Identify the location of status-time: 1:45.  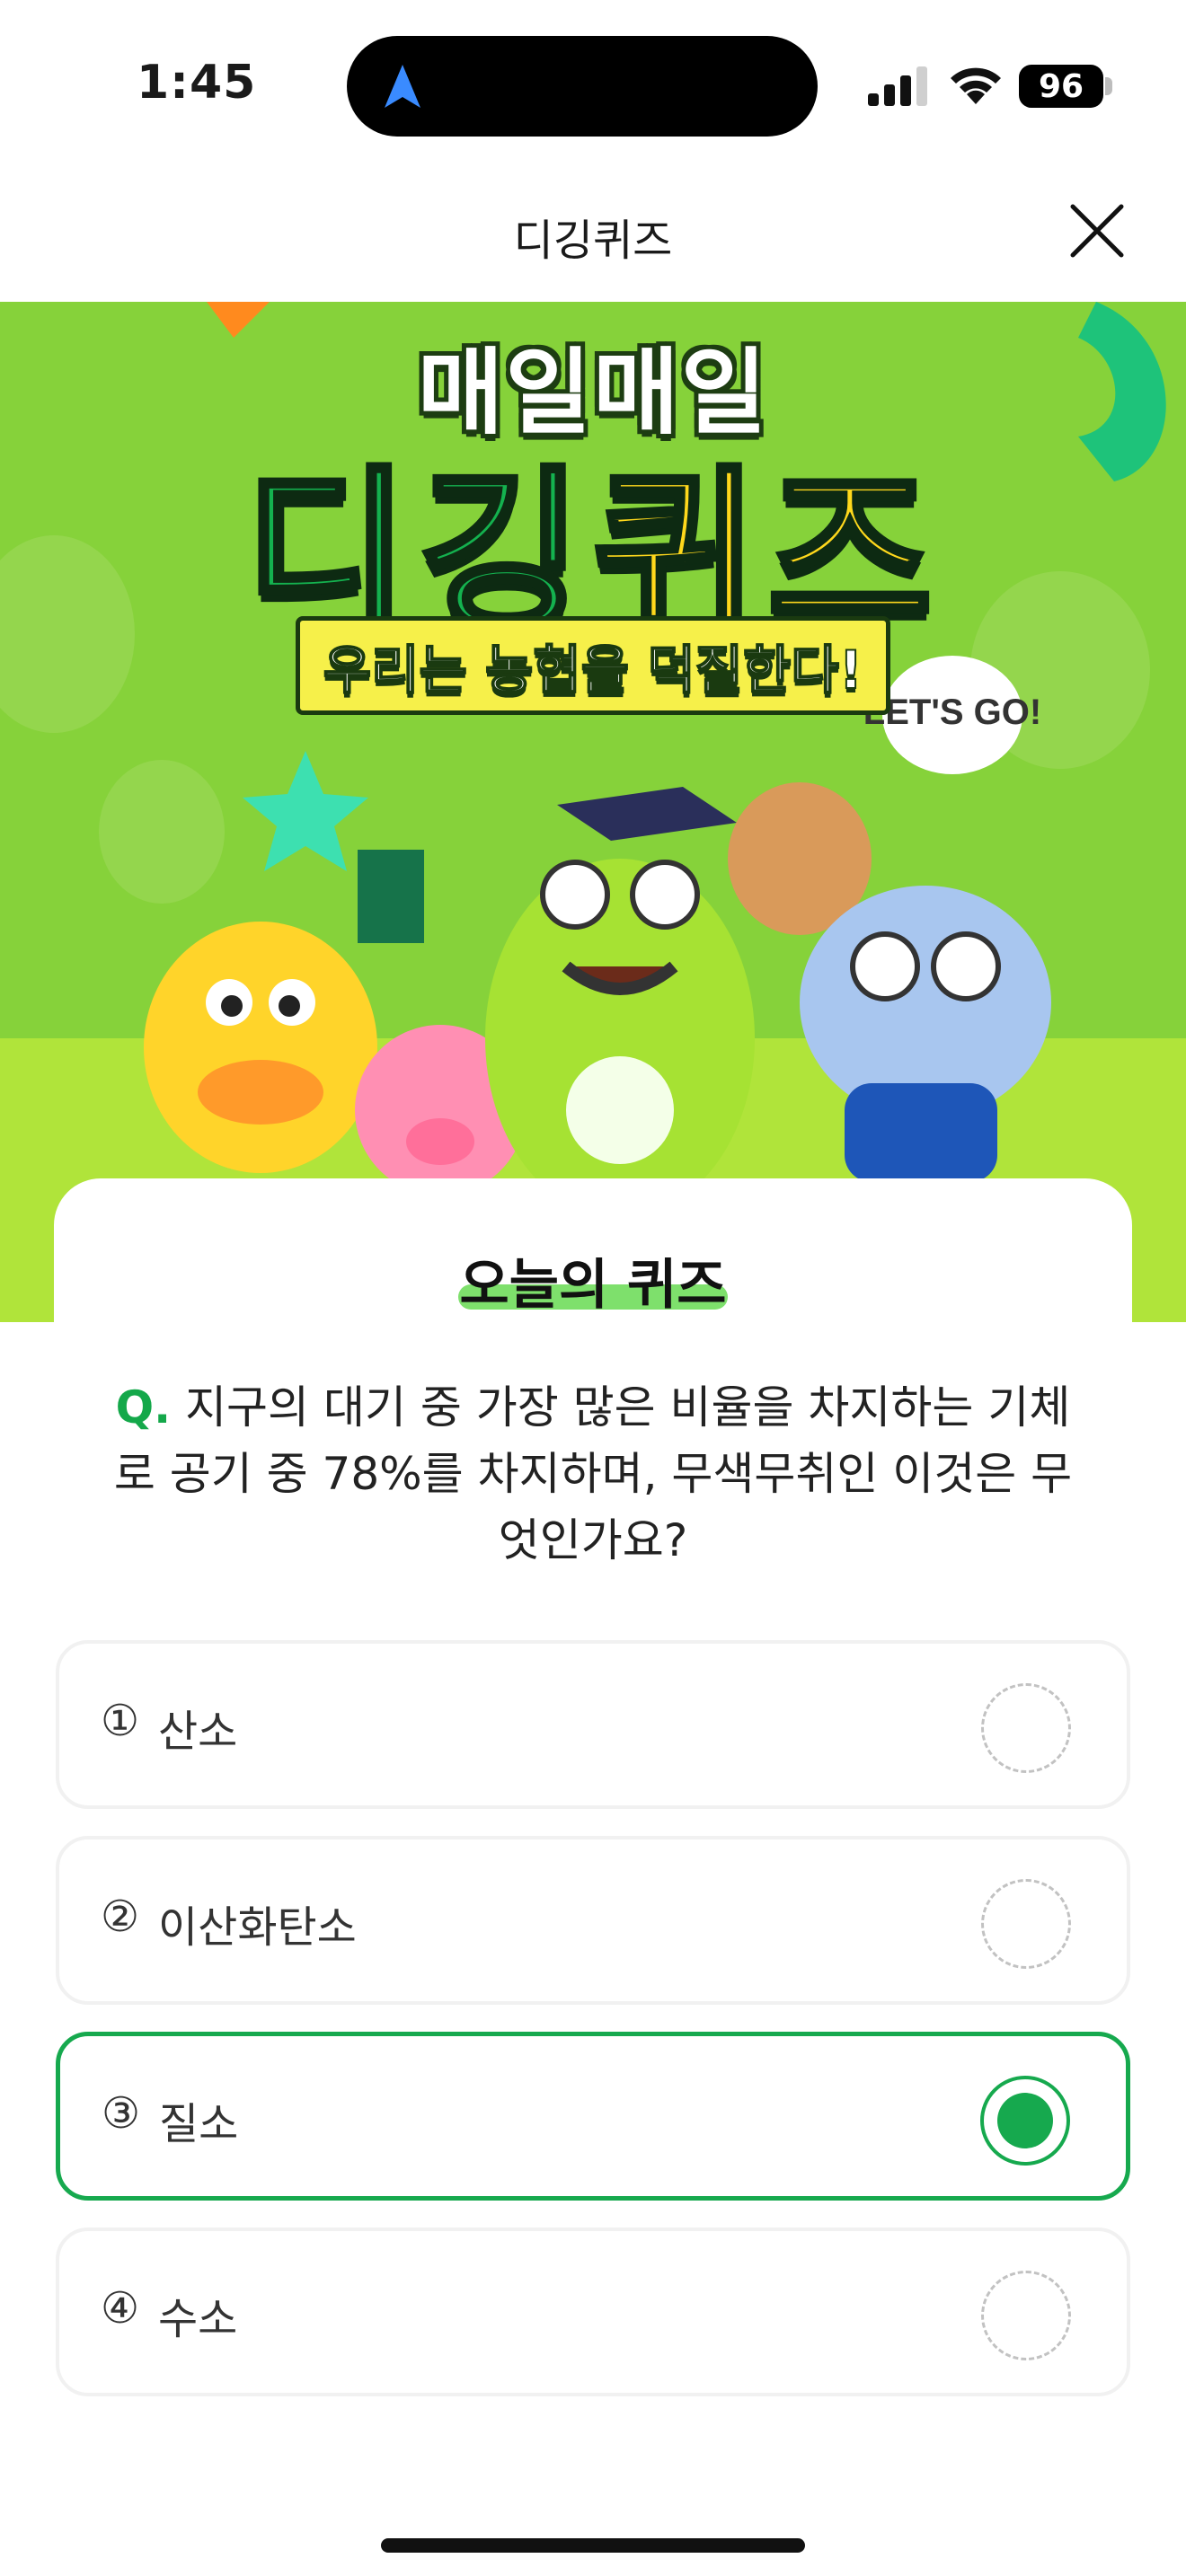
(197, 83).